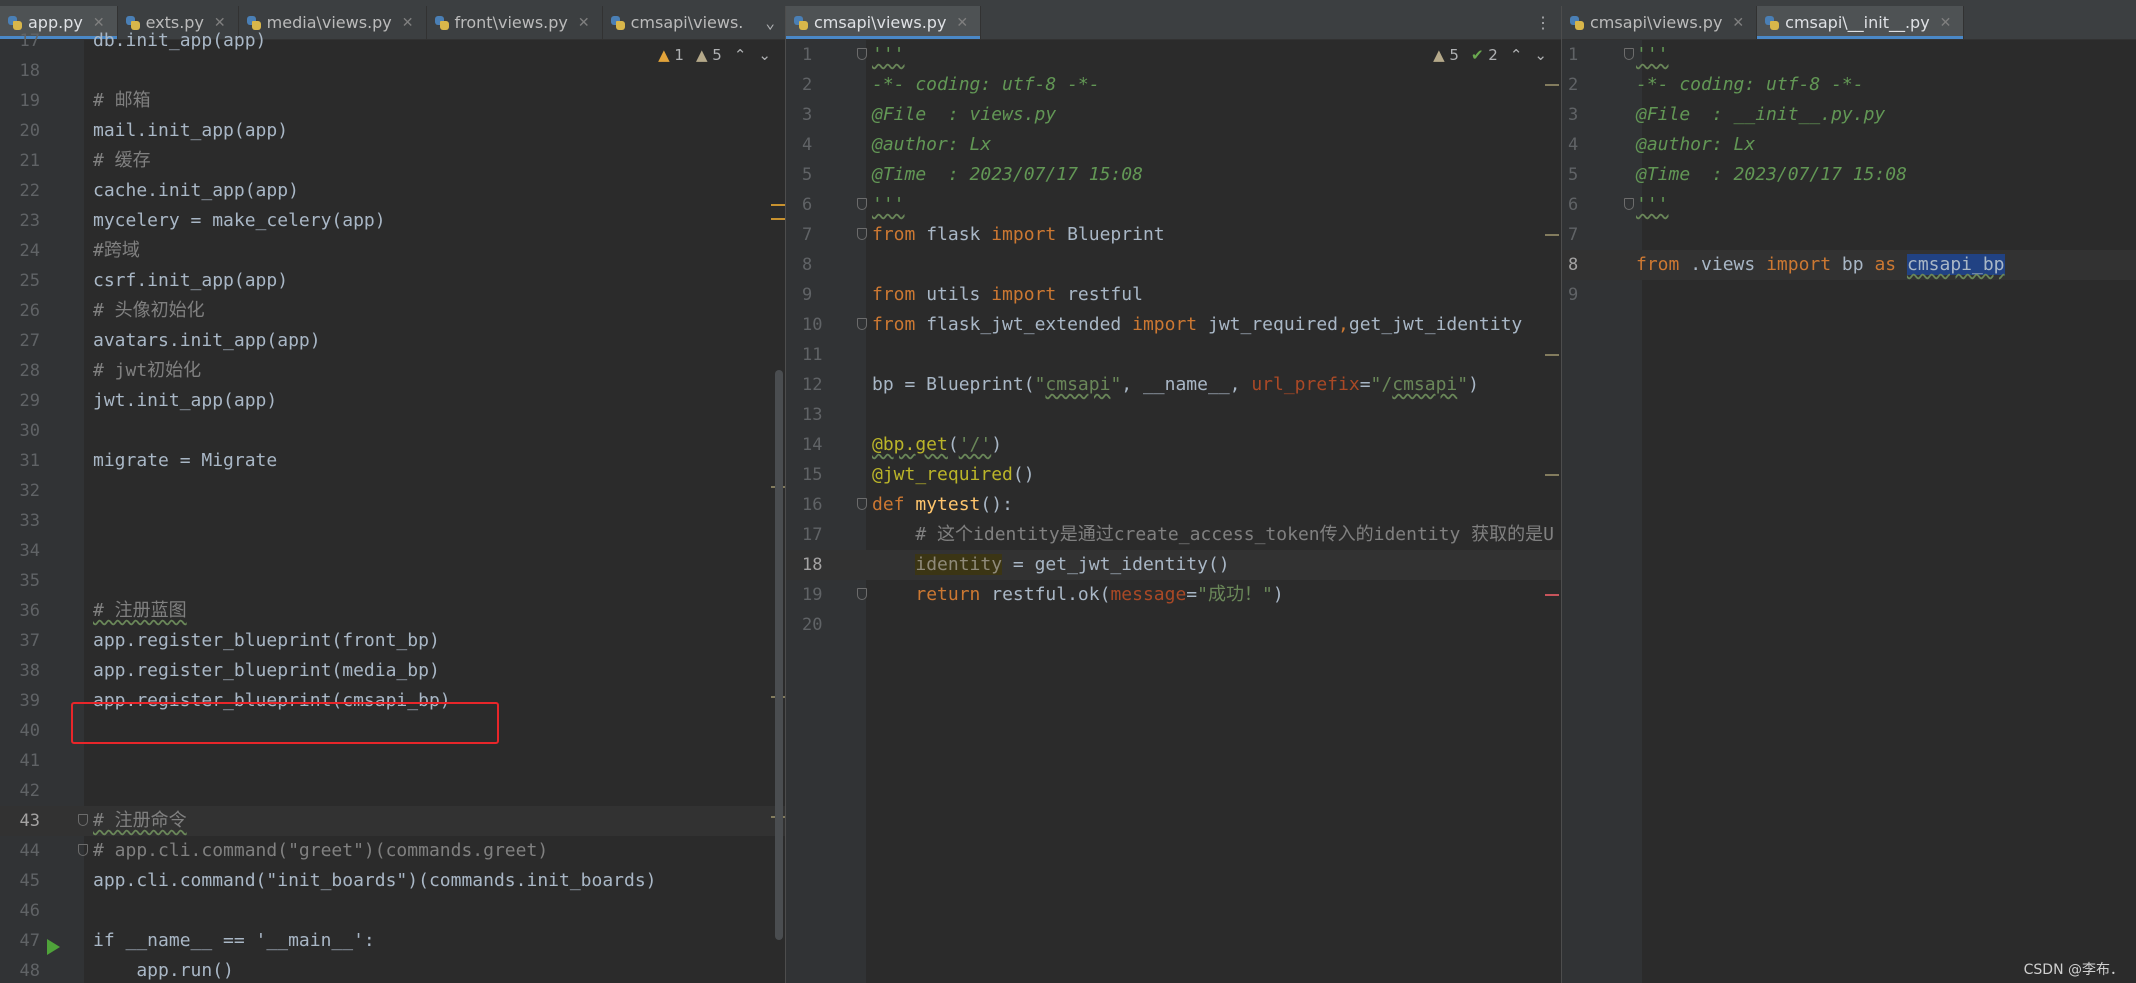 Image resolution: width=2136 pixels, height=983 pixels. Describe the element at coordinates (779, 655) in the screenshot. I see `scrollbar-thumb` at that location.